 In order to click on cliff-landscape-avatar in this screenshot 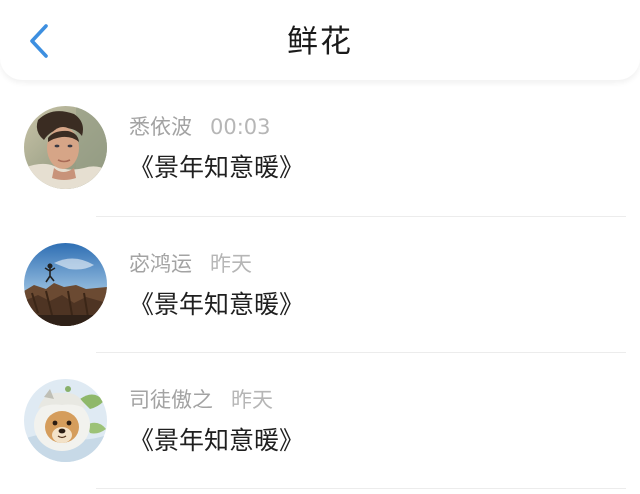, I will do `click(65, 284)`.